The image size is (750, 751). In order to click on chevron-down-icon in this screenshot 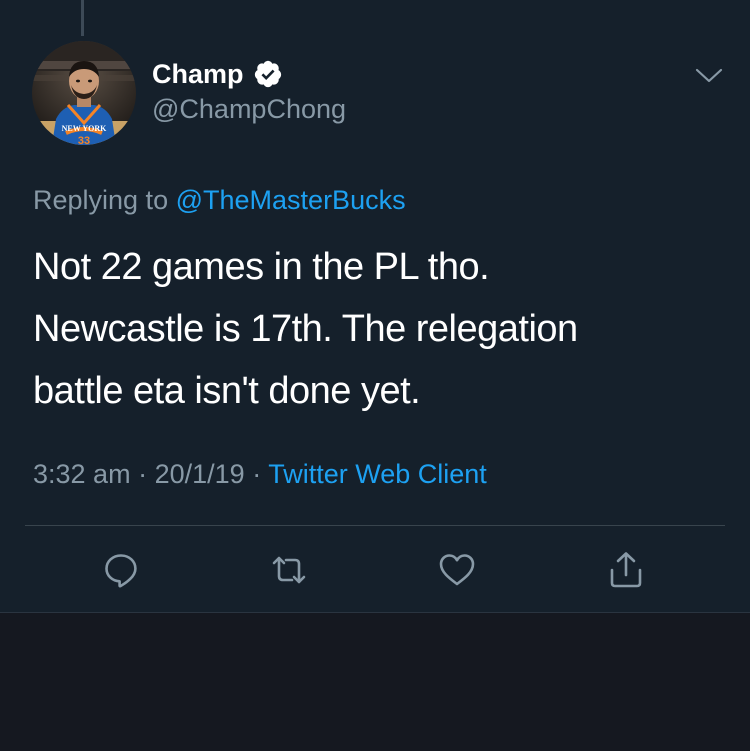, I will do `click(709, 76)`.